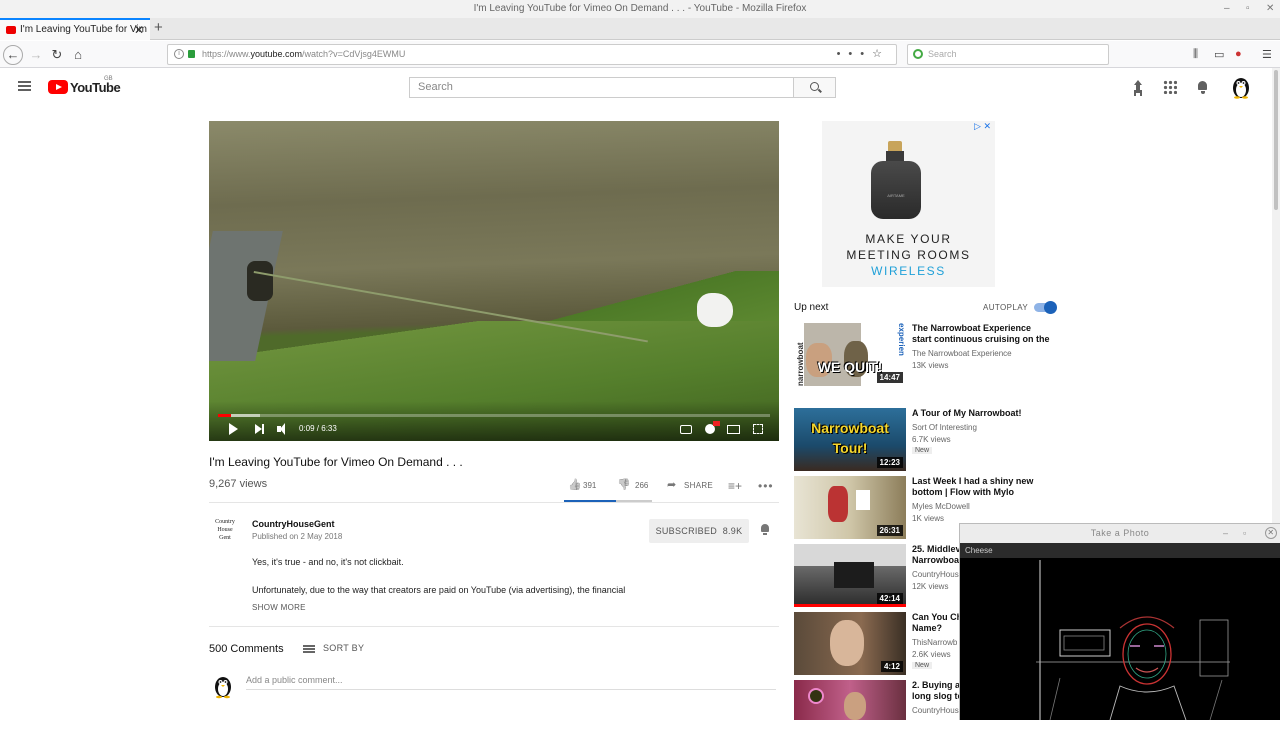 The image size is (1280, 744). I want to click on channel-name: Sort Of Interesting, so click(944, 427).